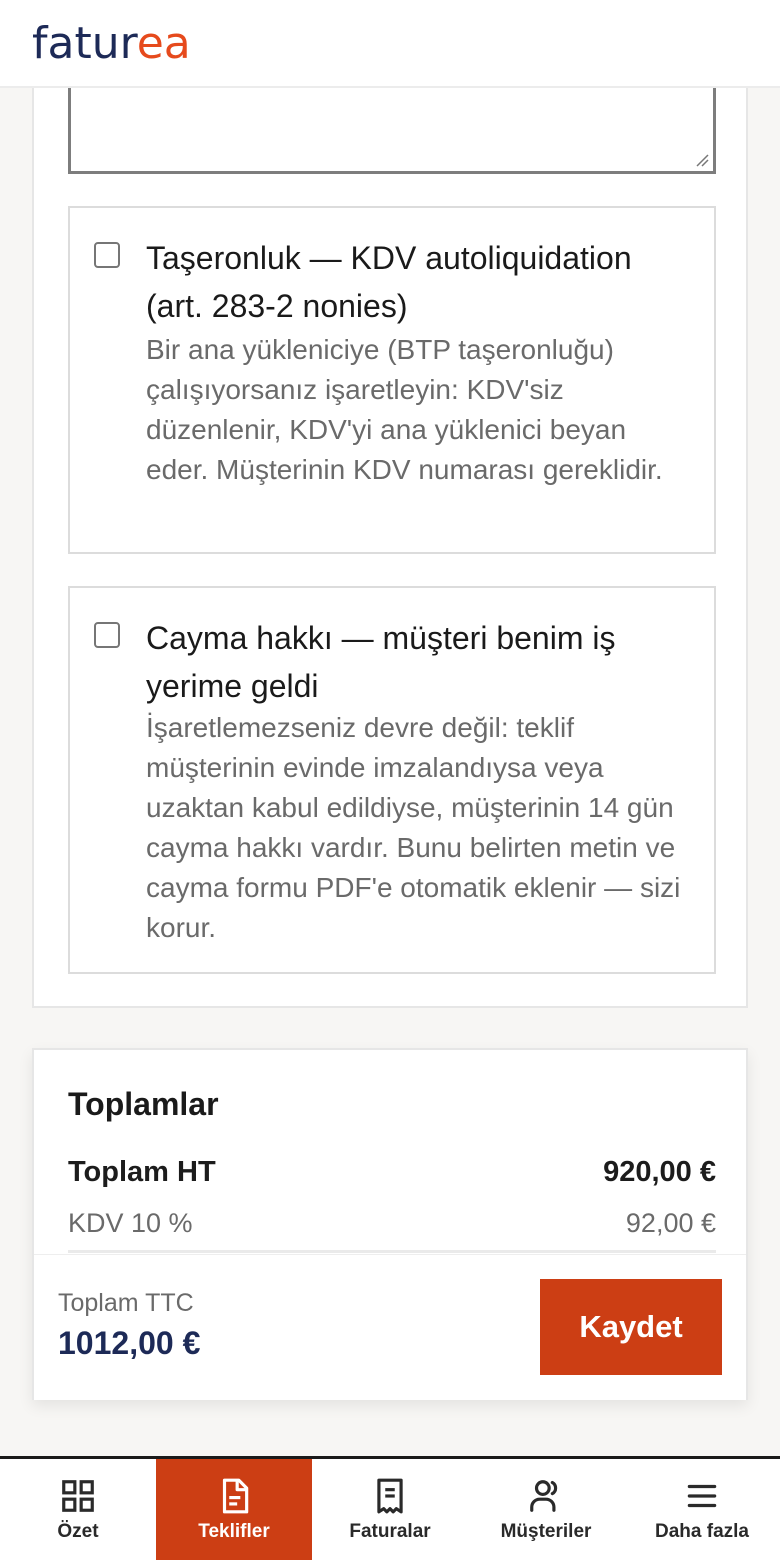  Describe the element at coordinates (390, 44) in the screenshot. I see `app-header: faturea` at that location.